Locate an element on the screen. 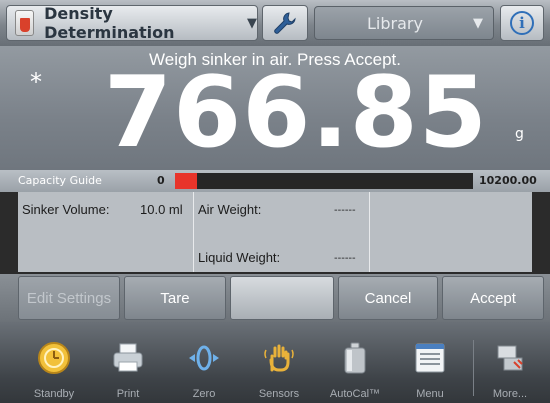 Image resolution: width=550 pixels, height=403 pixels. calibration-weight-icon is located at coordinates (355, 358).